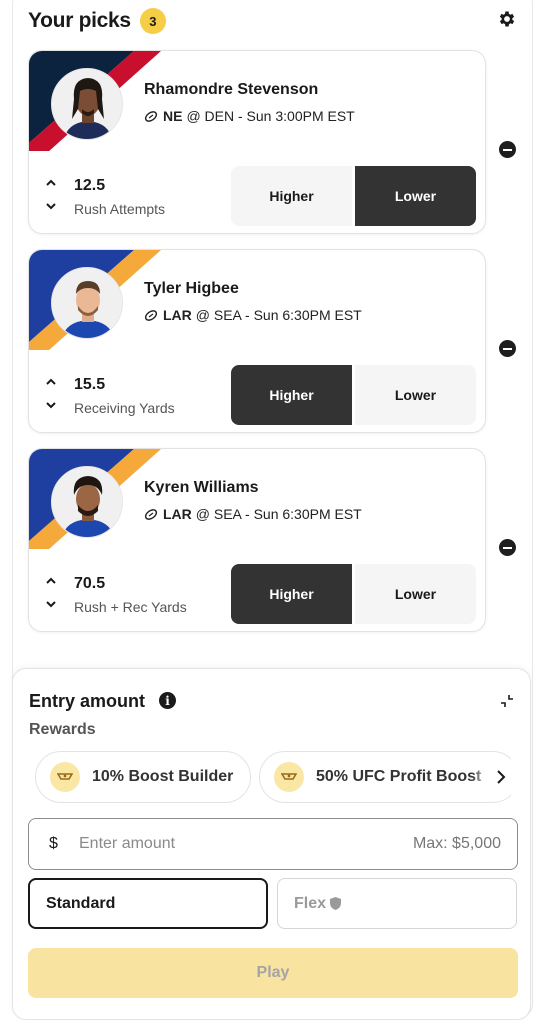  What do you see at coordinates (81, 903) in the screenshot?
I see `standard-mode-label: Standard` at bounding box center [81, 903].